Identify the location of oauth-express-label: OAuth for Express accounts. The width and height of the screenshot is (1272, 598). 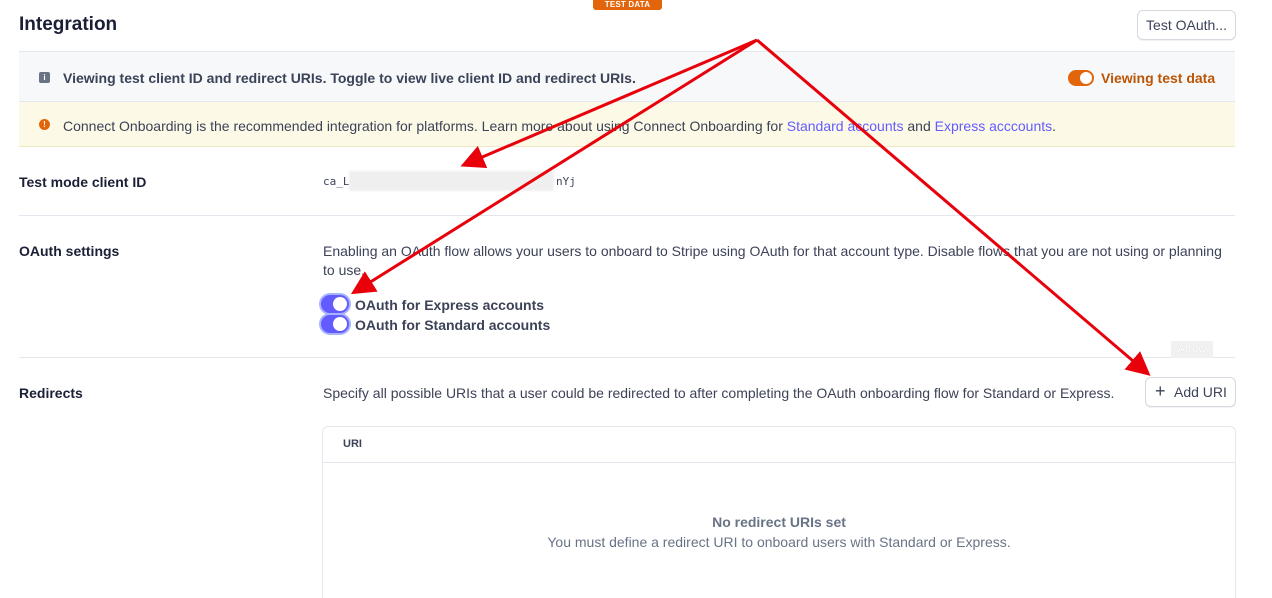
(450, 305).